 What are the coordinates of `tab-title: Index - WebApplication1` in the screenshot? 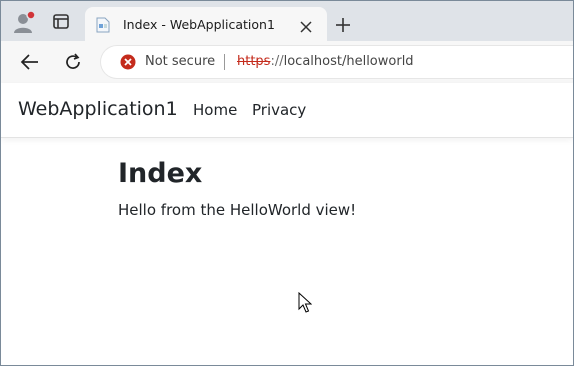 It's located at (199, 24).